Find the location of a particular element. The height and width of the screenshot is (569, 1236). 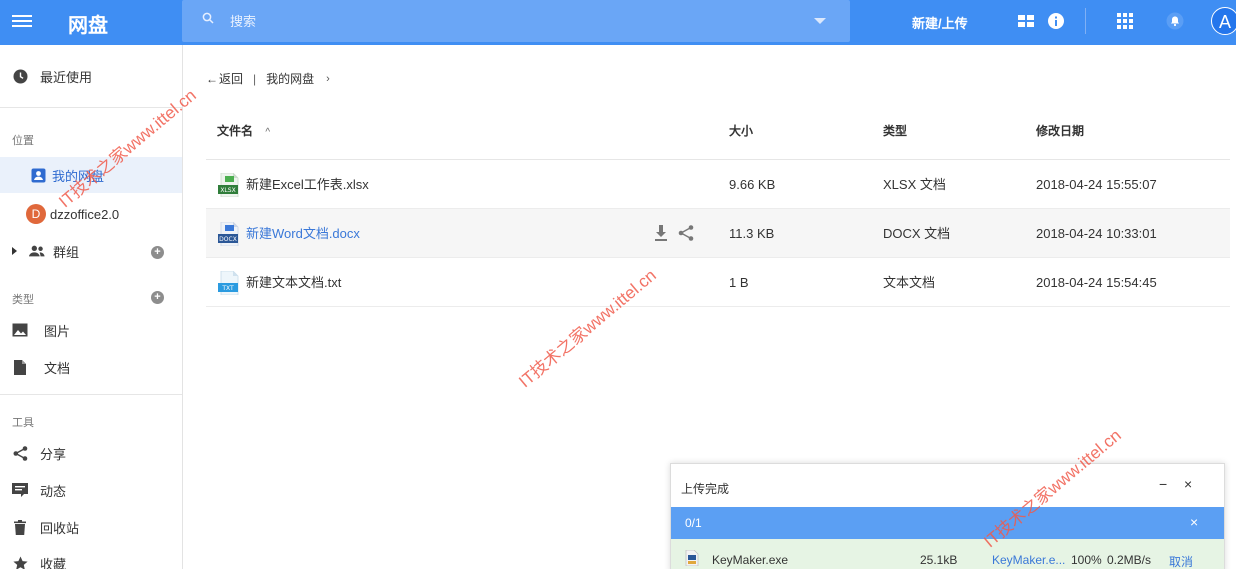

breadcrumb-chevron: › is located at coordinates (328, 79).